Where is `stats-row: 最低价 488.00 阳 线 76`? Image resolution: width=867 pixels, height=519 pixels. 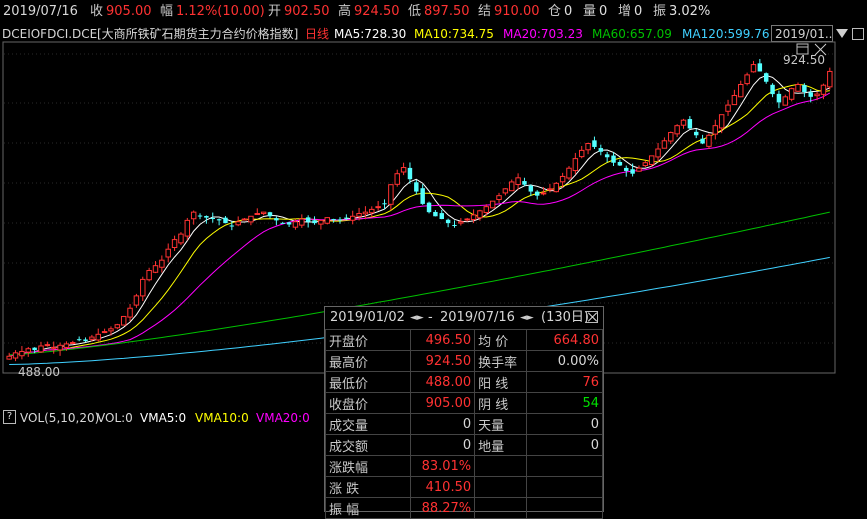
stats-row: 最低价 488.00 阳 线 76 is located at coordinates (464, 382).